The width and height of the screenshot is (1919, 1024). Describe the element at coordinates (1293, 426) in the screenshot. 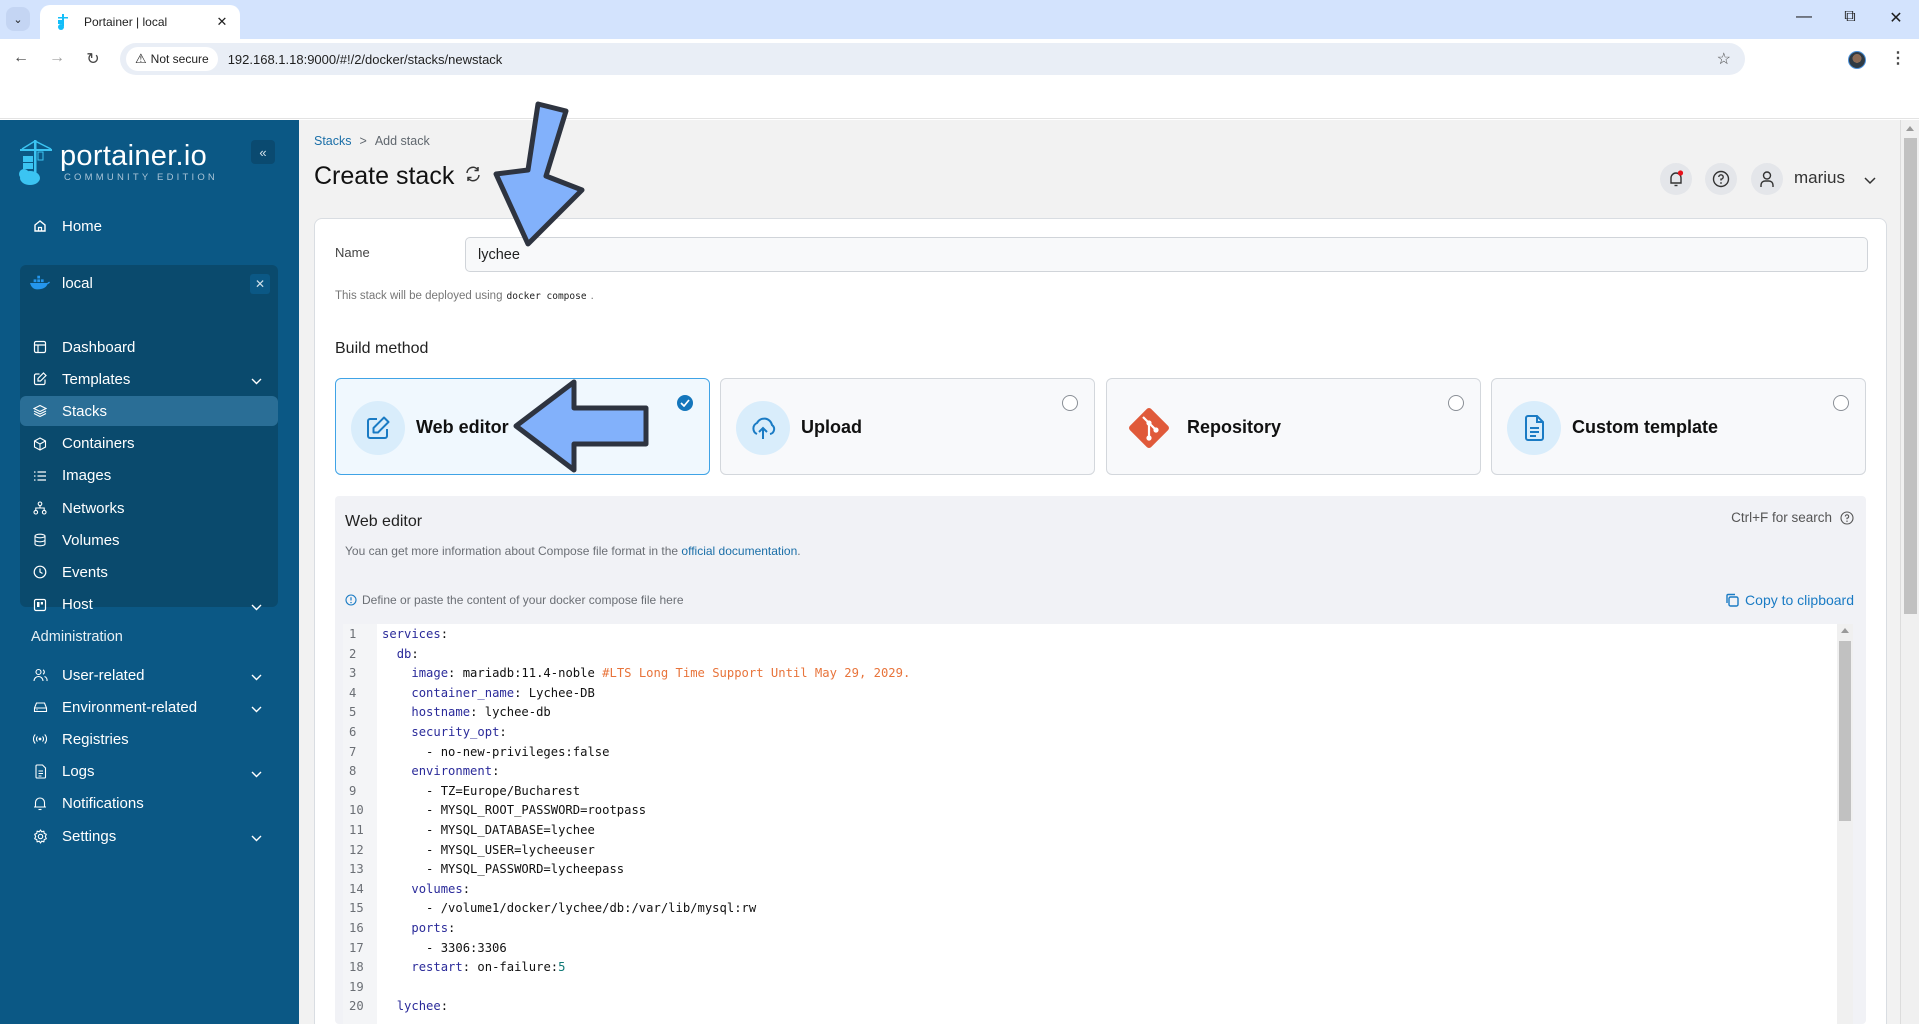

I see `build-method-repository: Repository` at that location.